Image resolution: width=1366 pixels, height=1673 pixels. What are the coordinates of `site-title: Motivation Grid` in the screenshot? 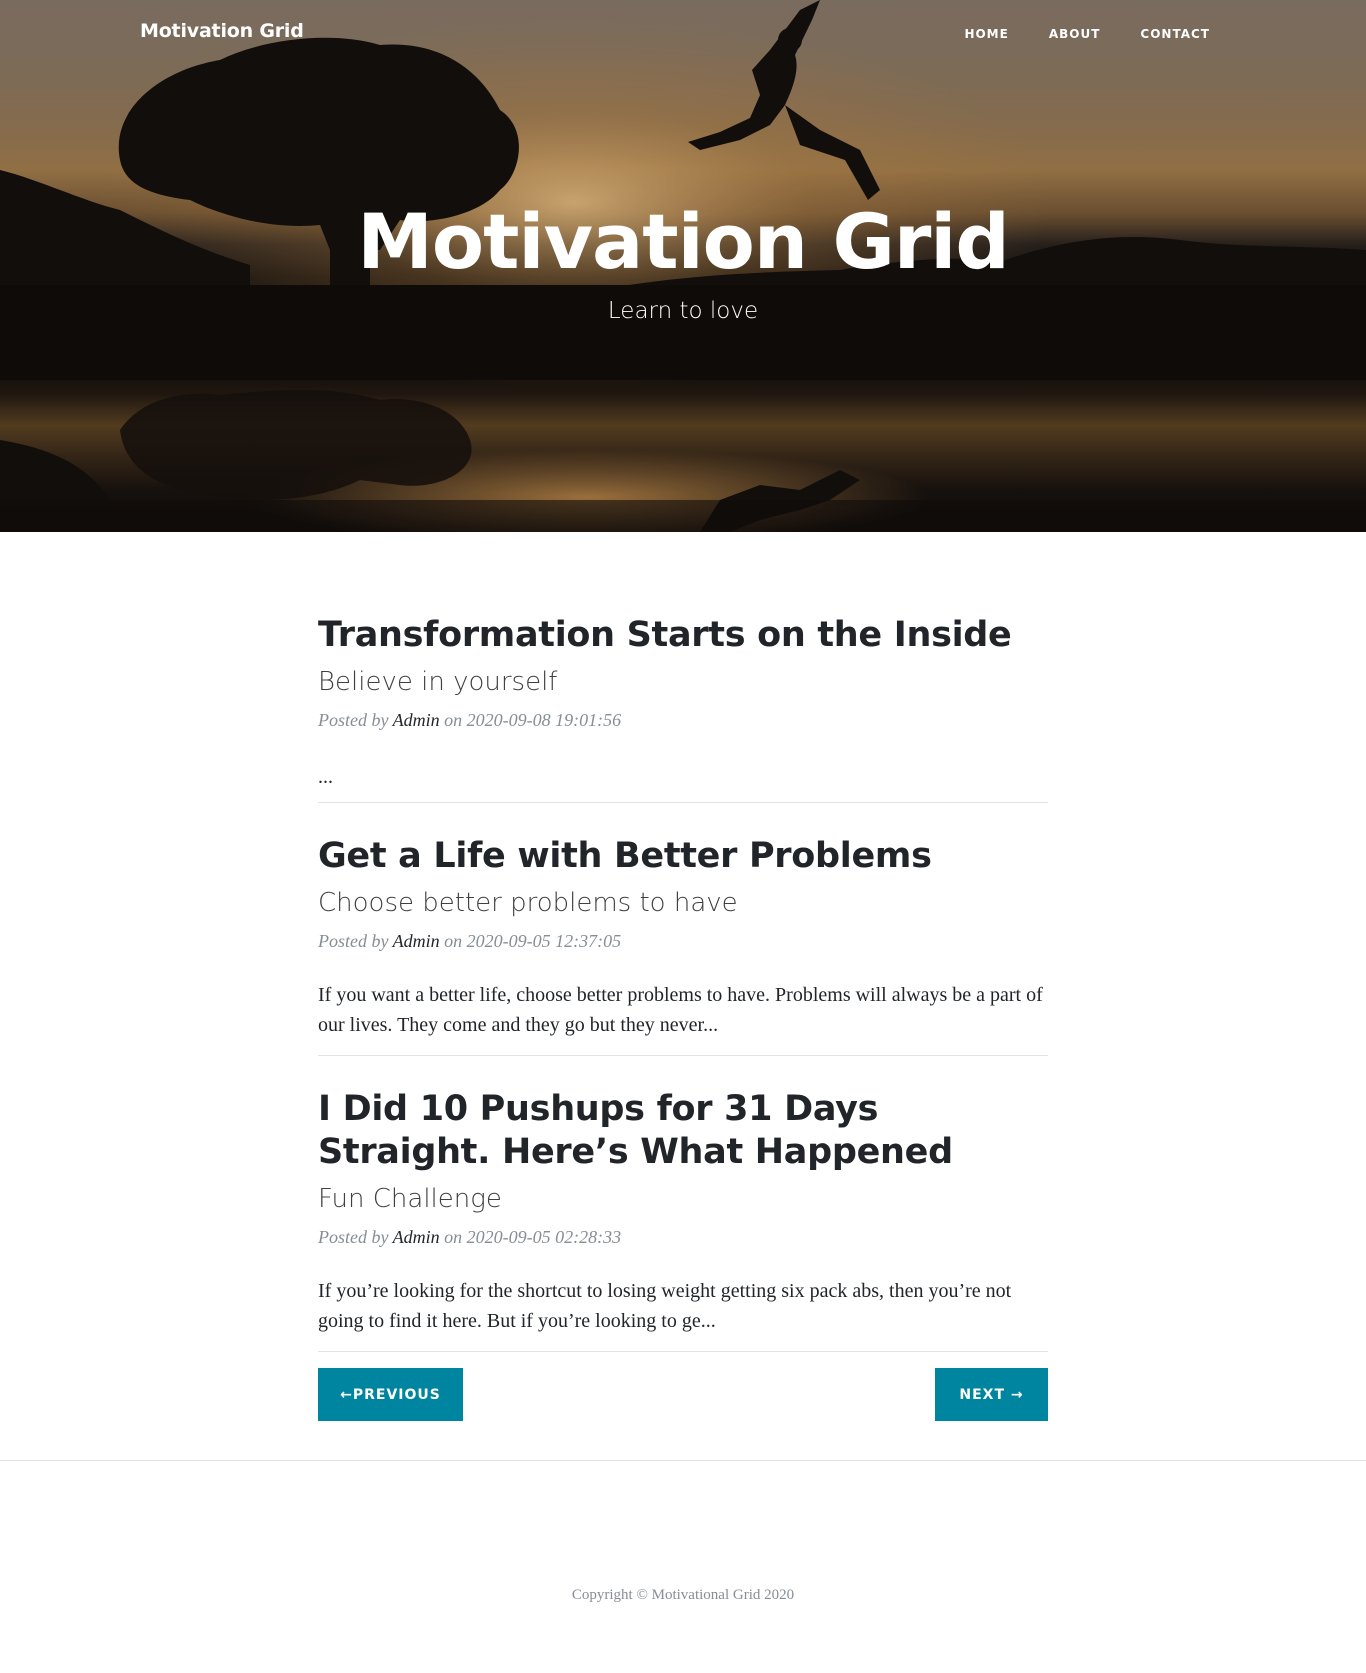 It's located at (683, 241).